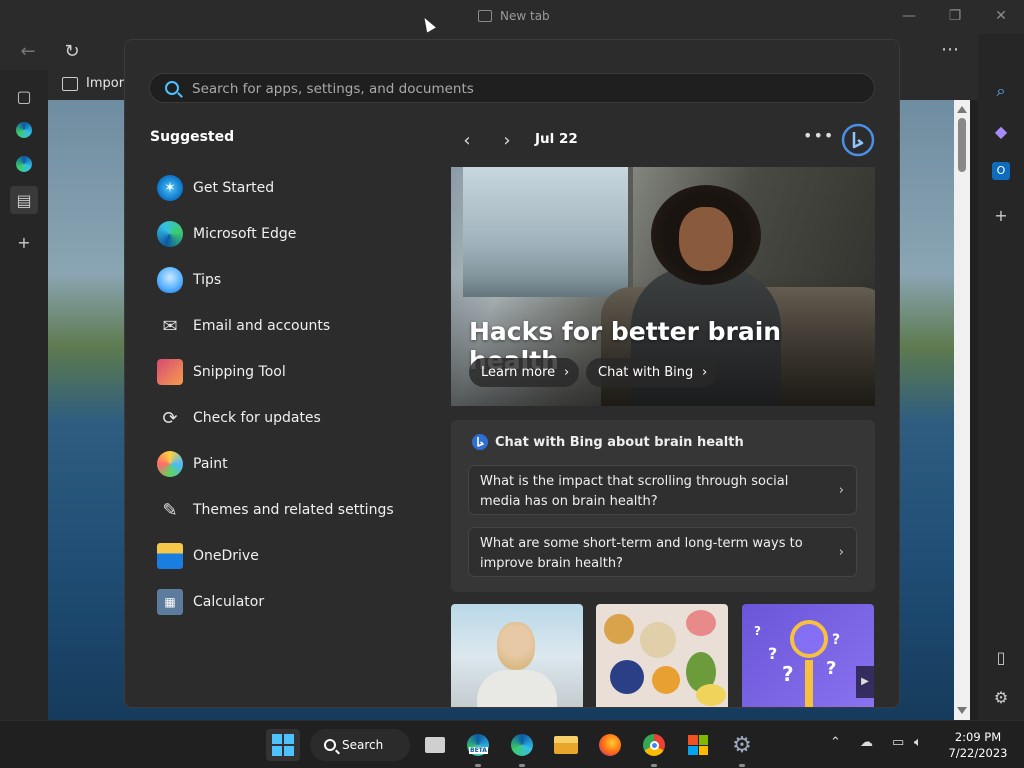  Describe the element at coordinates (978, 737) in the screenshot. I see `clock-time: 2:09 PM` at that location.